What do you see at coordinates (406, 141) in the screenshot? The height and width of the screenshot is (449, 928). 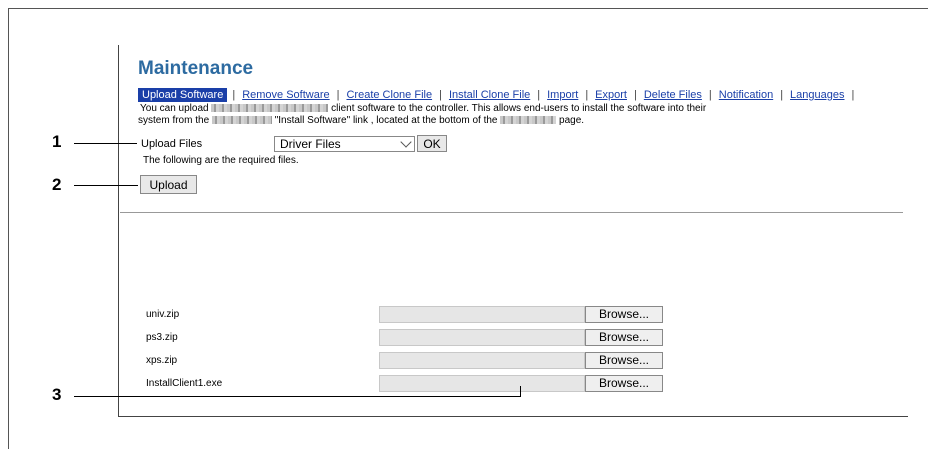 I see `chevron-down-icon` at bounding box center [406, 141].